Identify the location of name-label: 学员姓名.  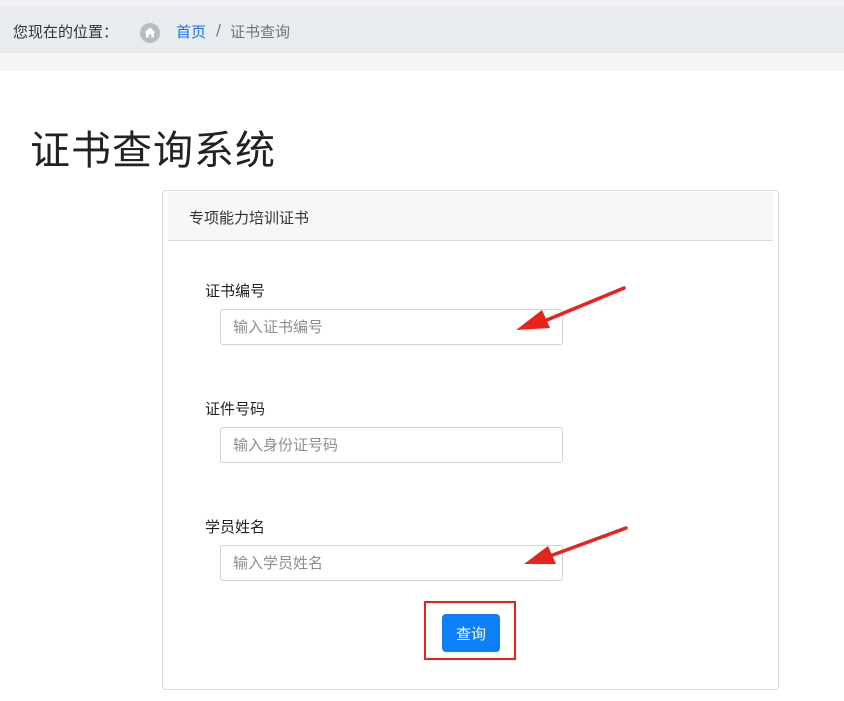
(235, 527).